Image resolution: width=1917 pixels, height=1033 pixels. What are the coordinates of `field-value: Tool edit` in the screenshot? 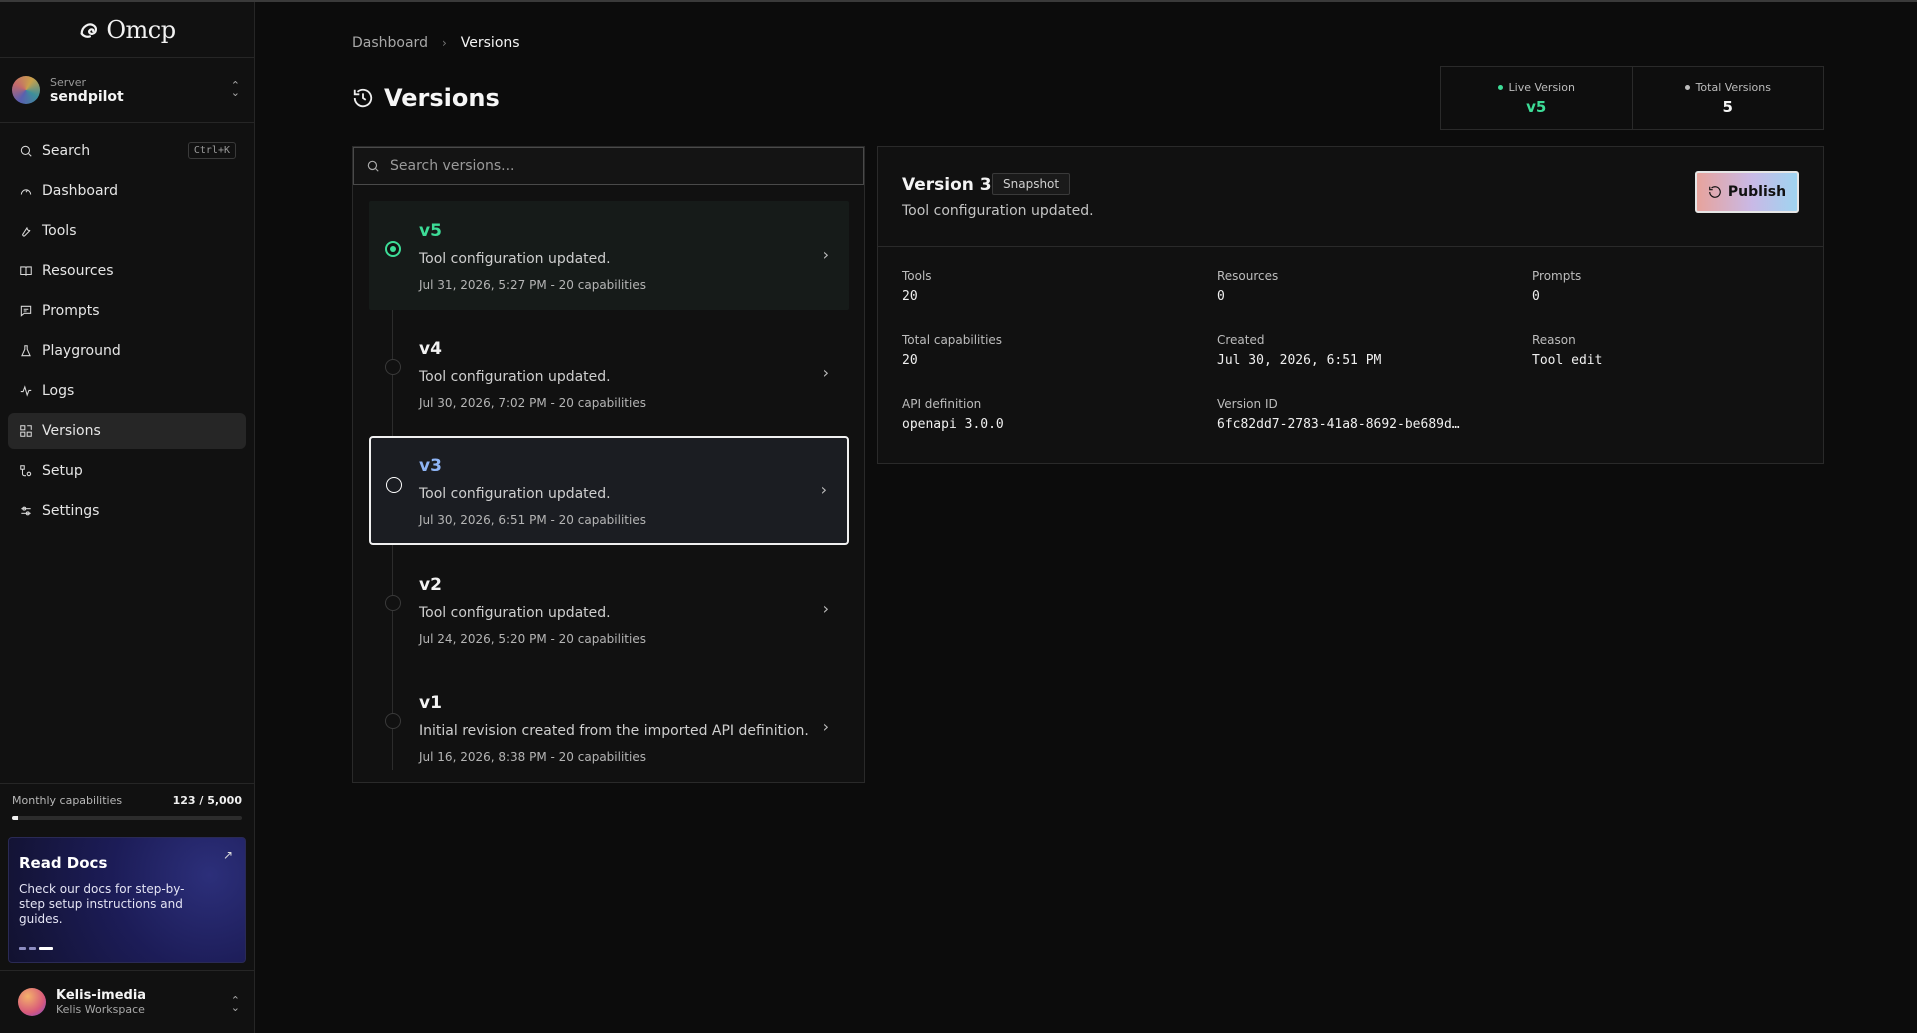 It's located at (1567, 360).